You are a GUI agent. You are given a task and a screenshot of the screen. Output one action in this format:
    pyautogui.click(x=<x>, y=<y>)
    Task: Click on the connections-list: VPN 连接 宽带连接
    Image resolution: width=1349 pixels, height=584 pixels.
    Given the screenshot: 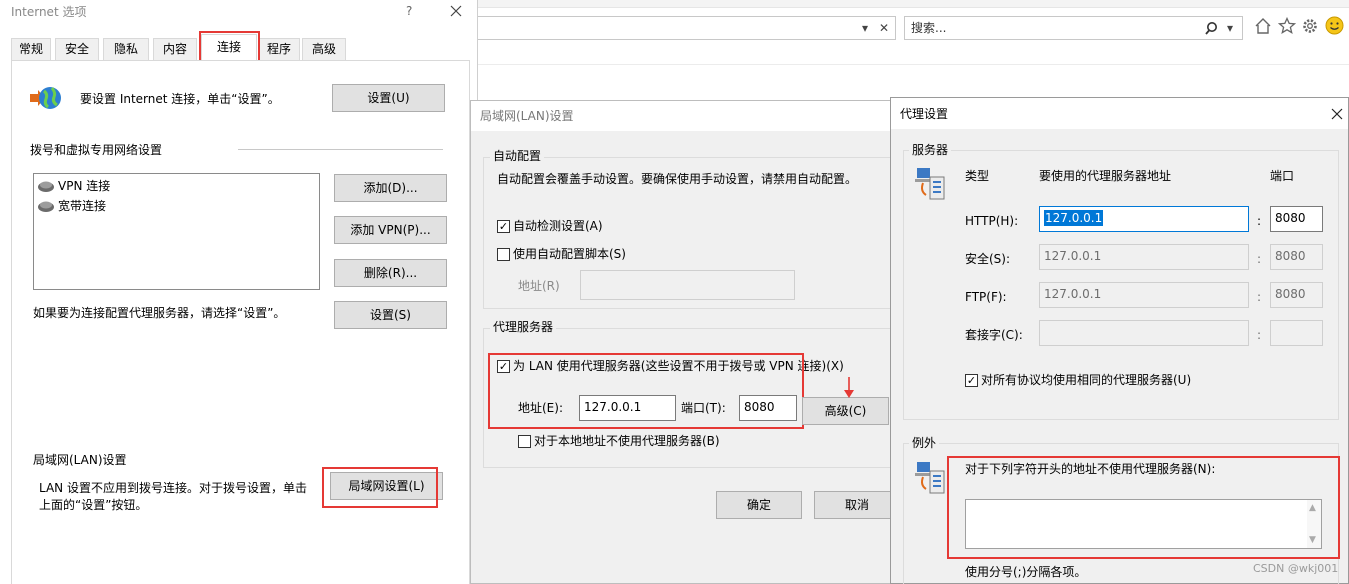 What is the action you would take?
    pyautogui.click(x=176, y=231)
    